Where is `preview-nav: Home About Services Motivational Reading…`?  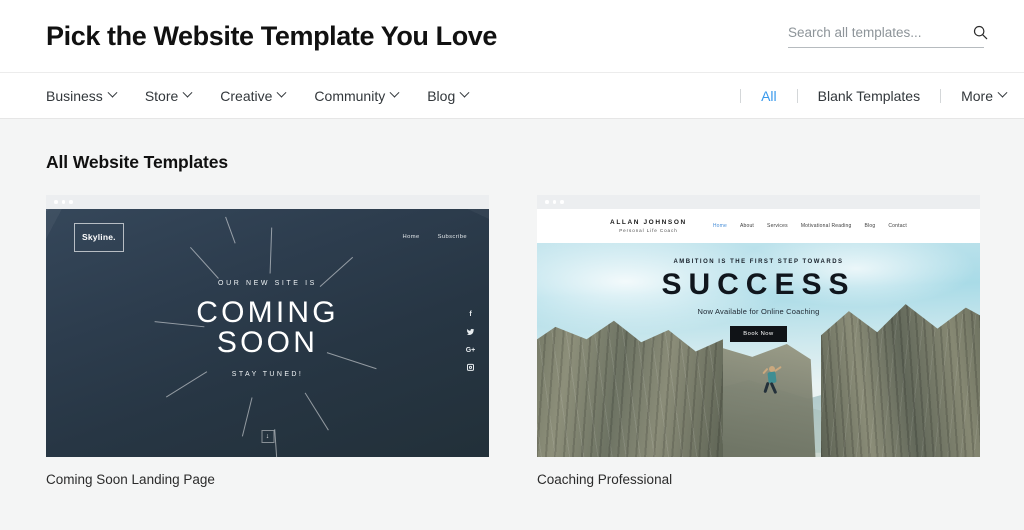 preview-nav: Home About Services Motivational Reading… is located at coordinates (810, 226).